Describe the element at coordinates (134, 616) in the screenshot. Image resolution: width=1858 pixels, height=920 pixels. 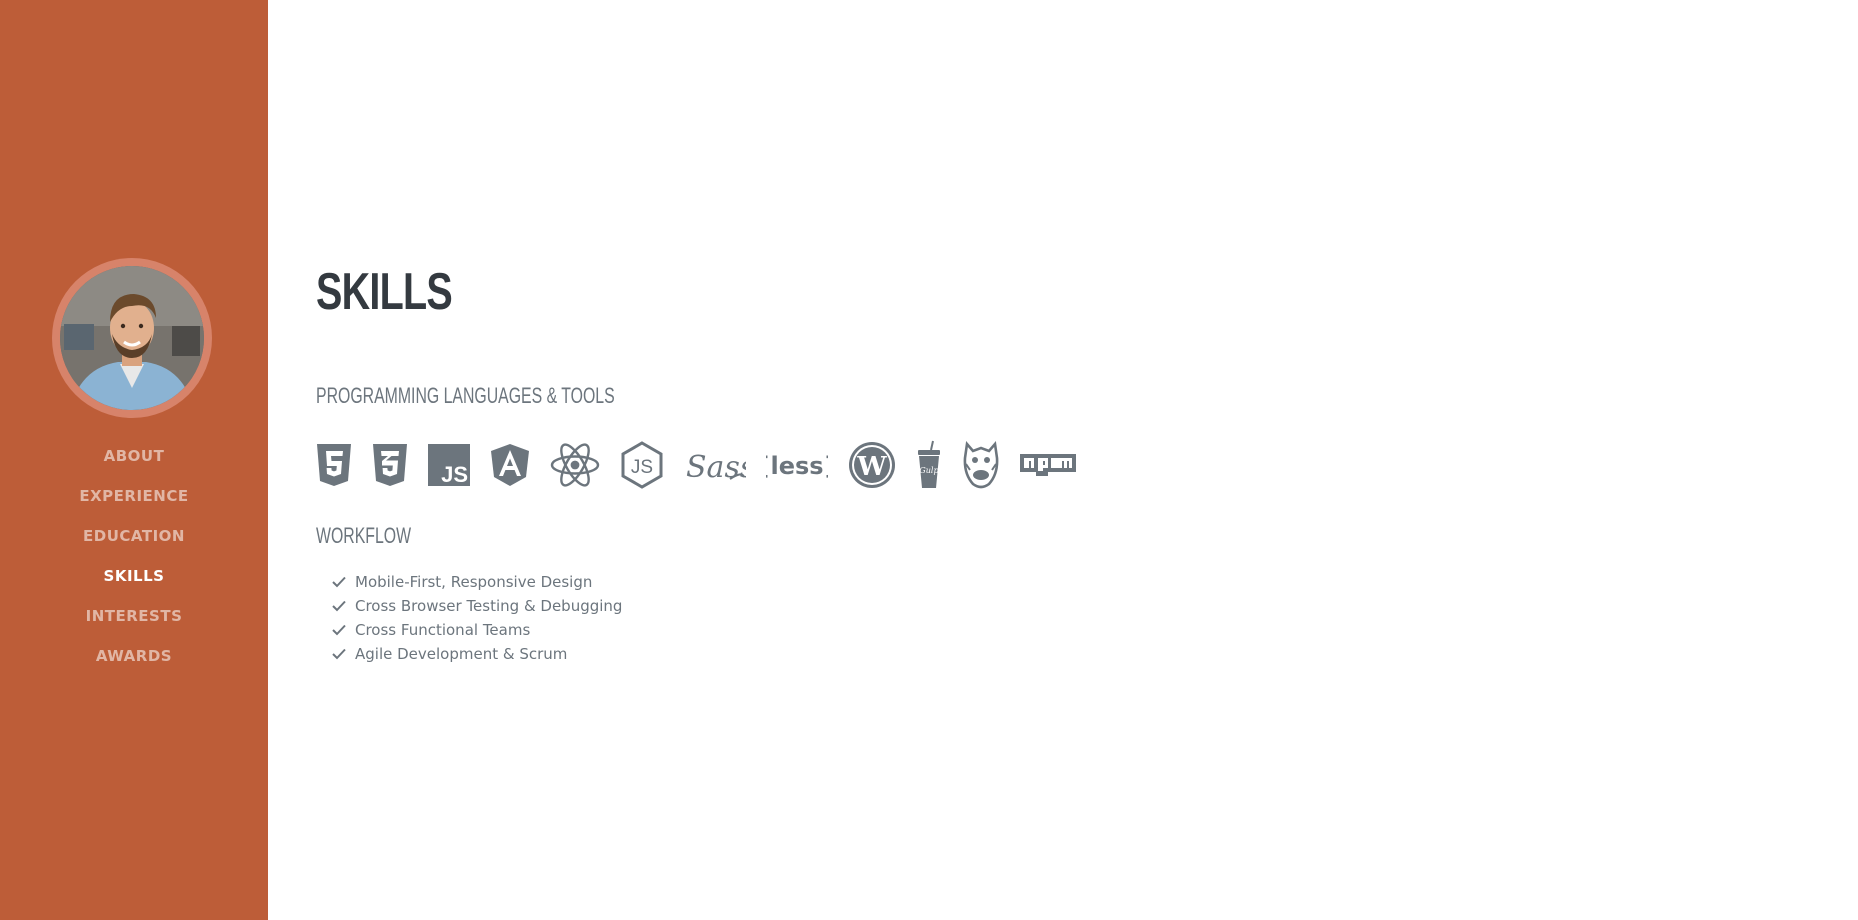
I see `nav-item-interests: INTERESTS` at that location.